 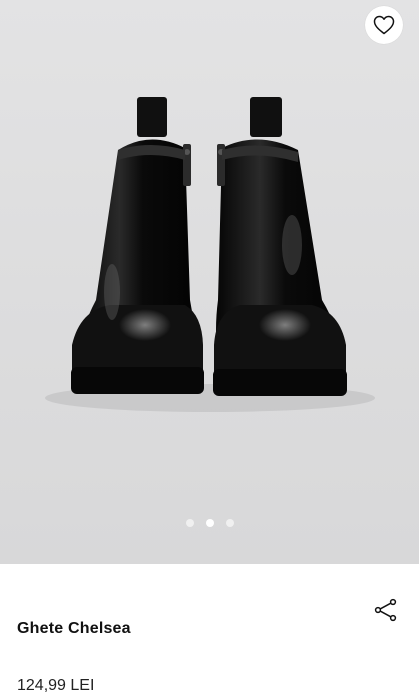 What do you see at coordinates (74, 628) in the screenshot?
I see `product-title: Ghete Chelsea` at bounding box center [74, 628].